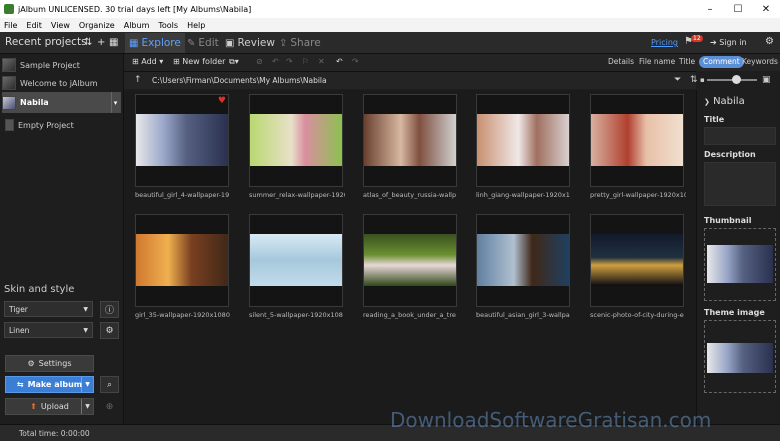 Image resolution: width=780 pixels, height=441 pixels. I want to click on tab-review: ▣ Review, so click(250, 43).